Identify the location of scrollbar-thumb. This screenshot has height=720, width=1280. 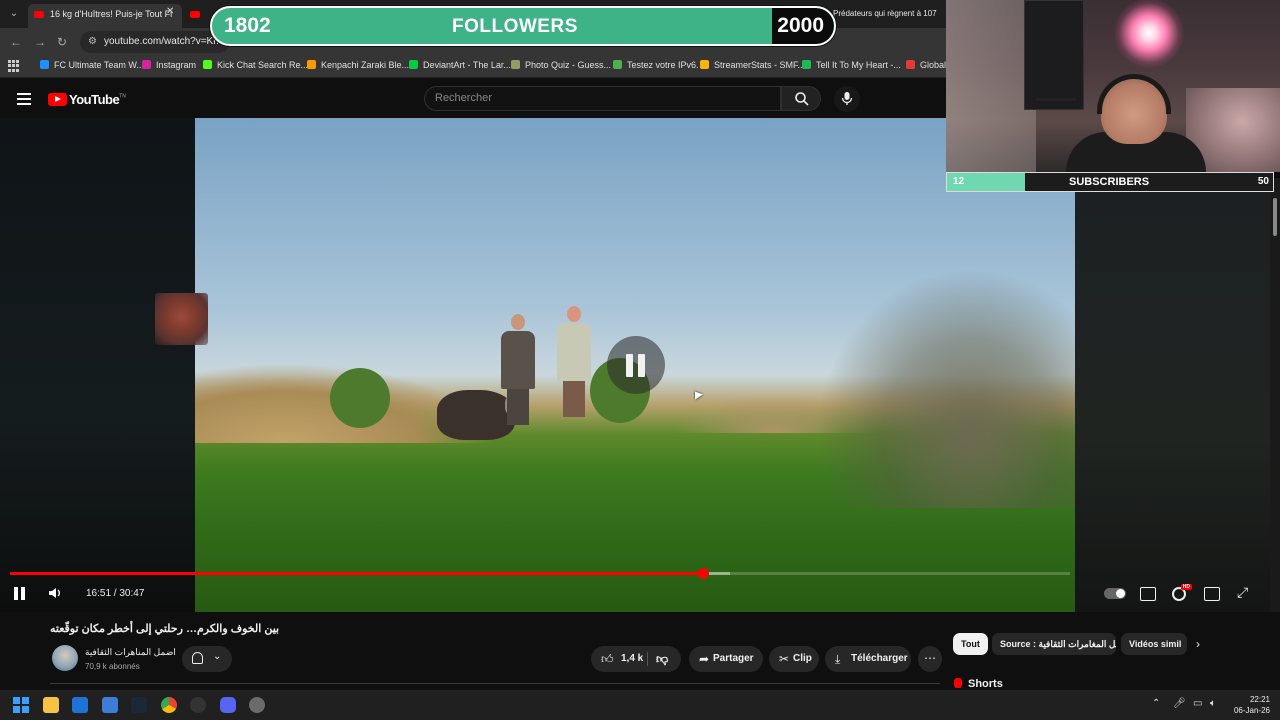
(1275, 217).